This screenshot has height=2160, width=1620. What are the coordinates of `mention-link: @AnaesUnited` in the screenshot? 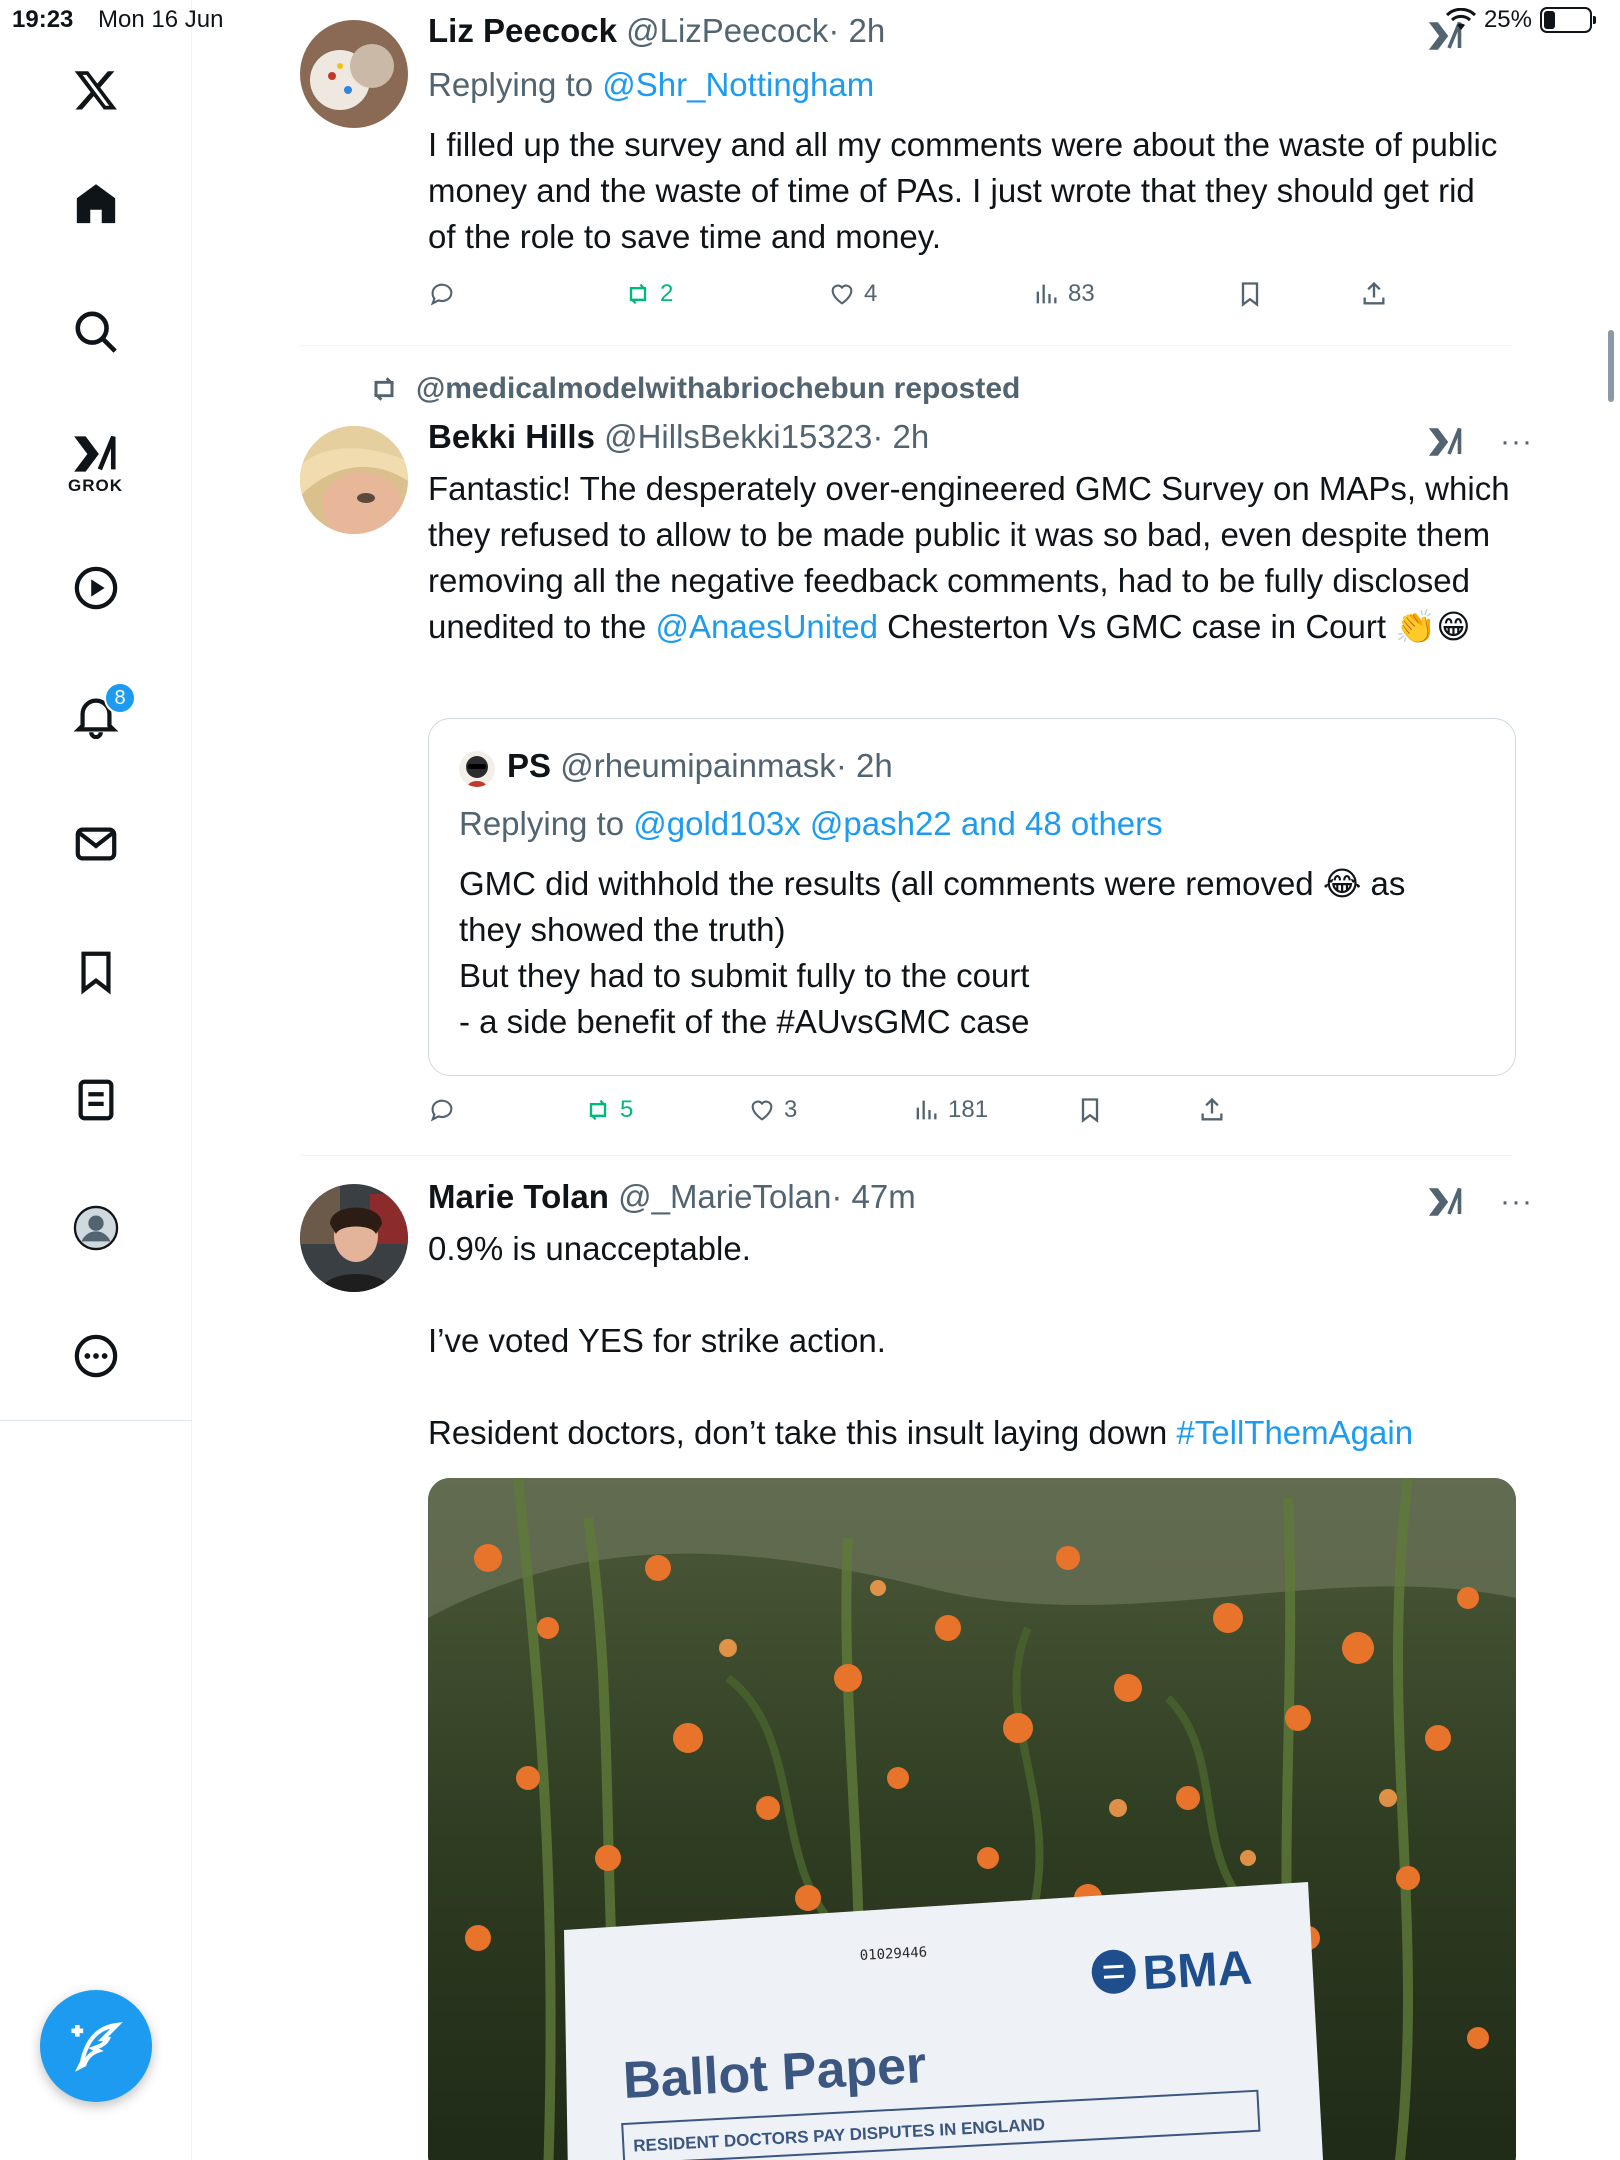 It's located at (767, 626).